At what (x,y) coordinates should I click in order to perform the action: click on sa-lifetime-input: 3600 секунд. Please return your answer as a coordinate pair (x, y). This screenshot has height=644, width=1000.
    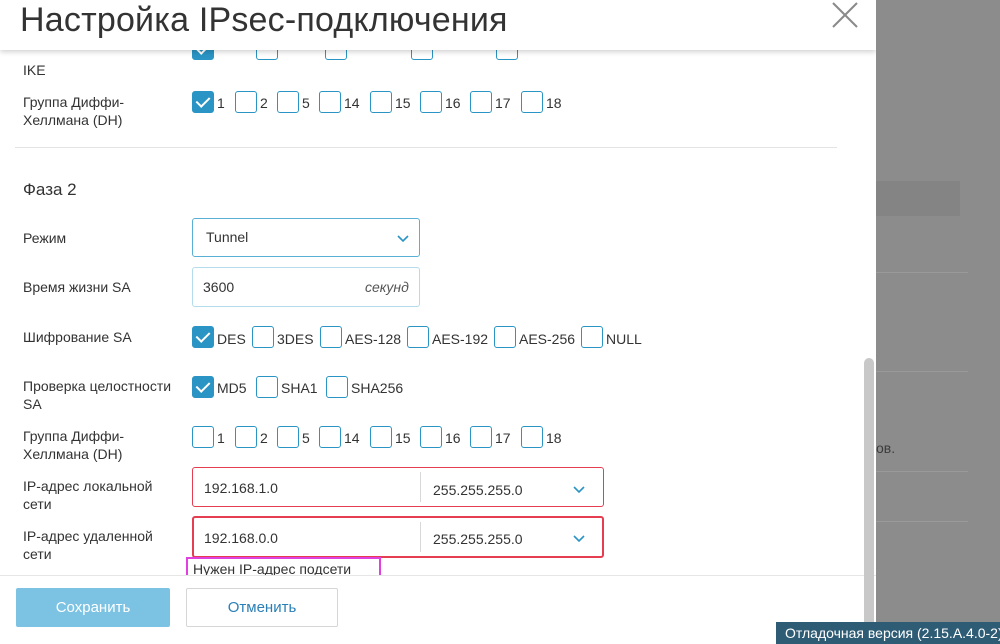
    Looking at the image, I should click on (306, 287).